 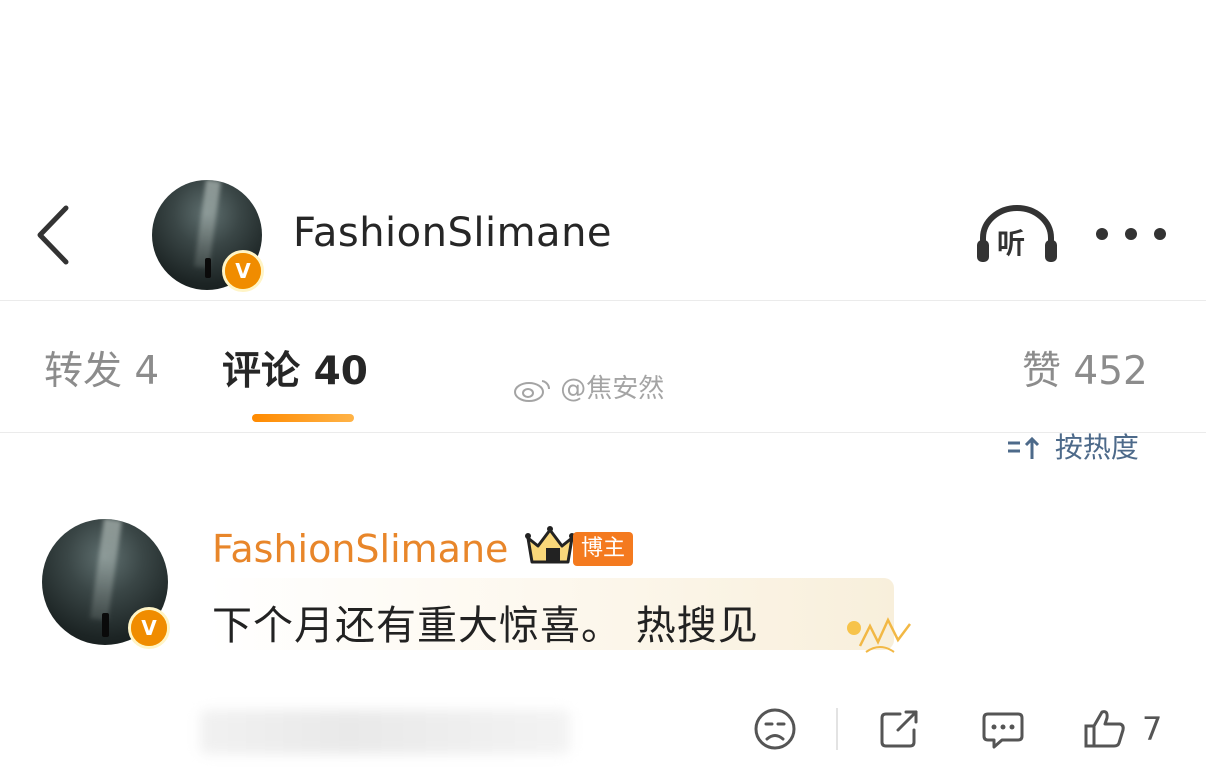 What do you see at coordinates (1152, 729) in the screenshot?
I see `like-count: 7` at bounding box center [1152, 729].